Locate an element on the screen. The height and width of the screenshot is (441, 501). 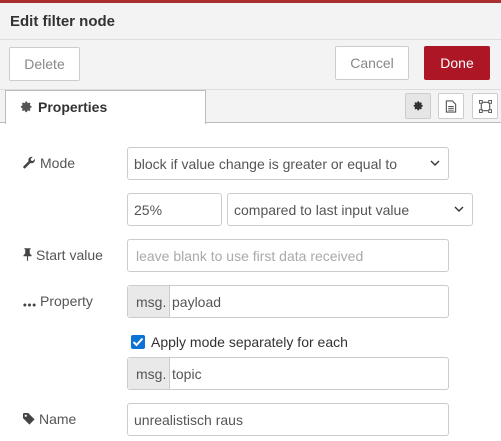
topic-typed-input: msg. topic is located at coordinates (288, 373).